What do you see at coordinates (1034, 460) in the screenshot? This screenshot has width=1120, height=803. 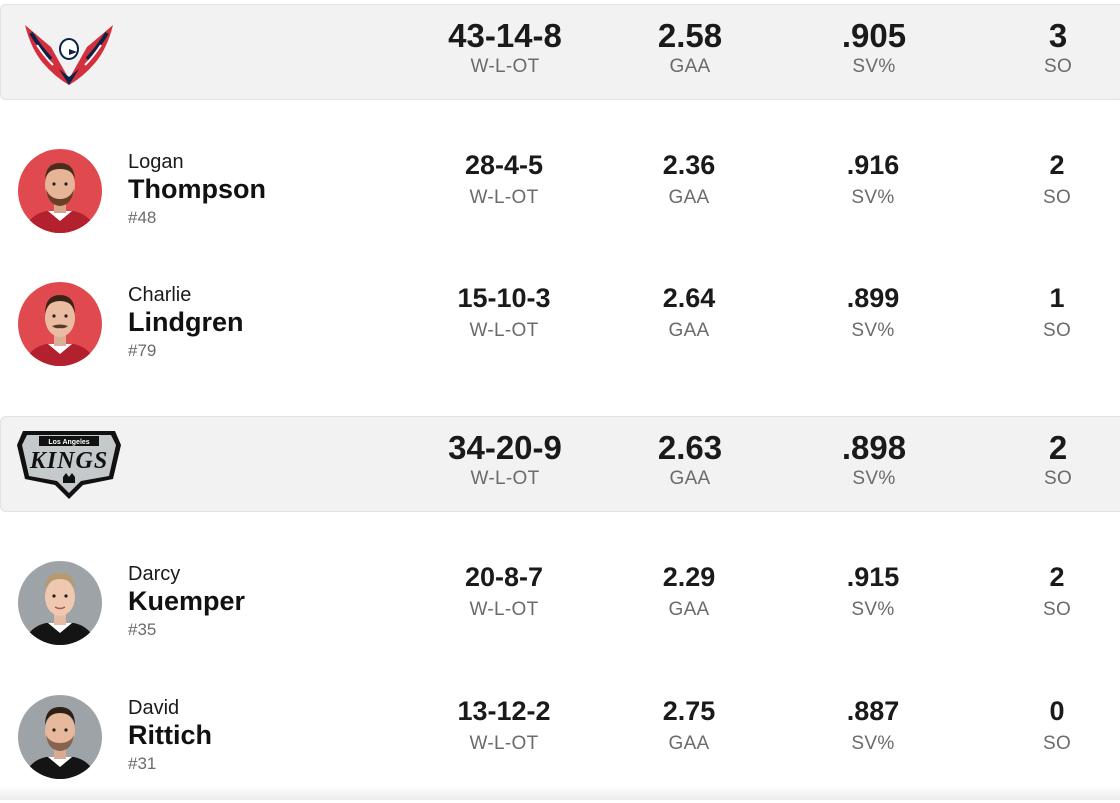 I see `team-so-stat: 2 SO` at bounding box center [1034, 460].